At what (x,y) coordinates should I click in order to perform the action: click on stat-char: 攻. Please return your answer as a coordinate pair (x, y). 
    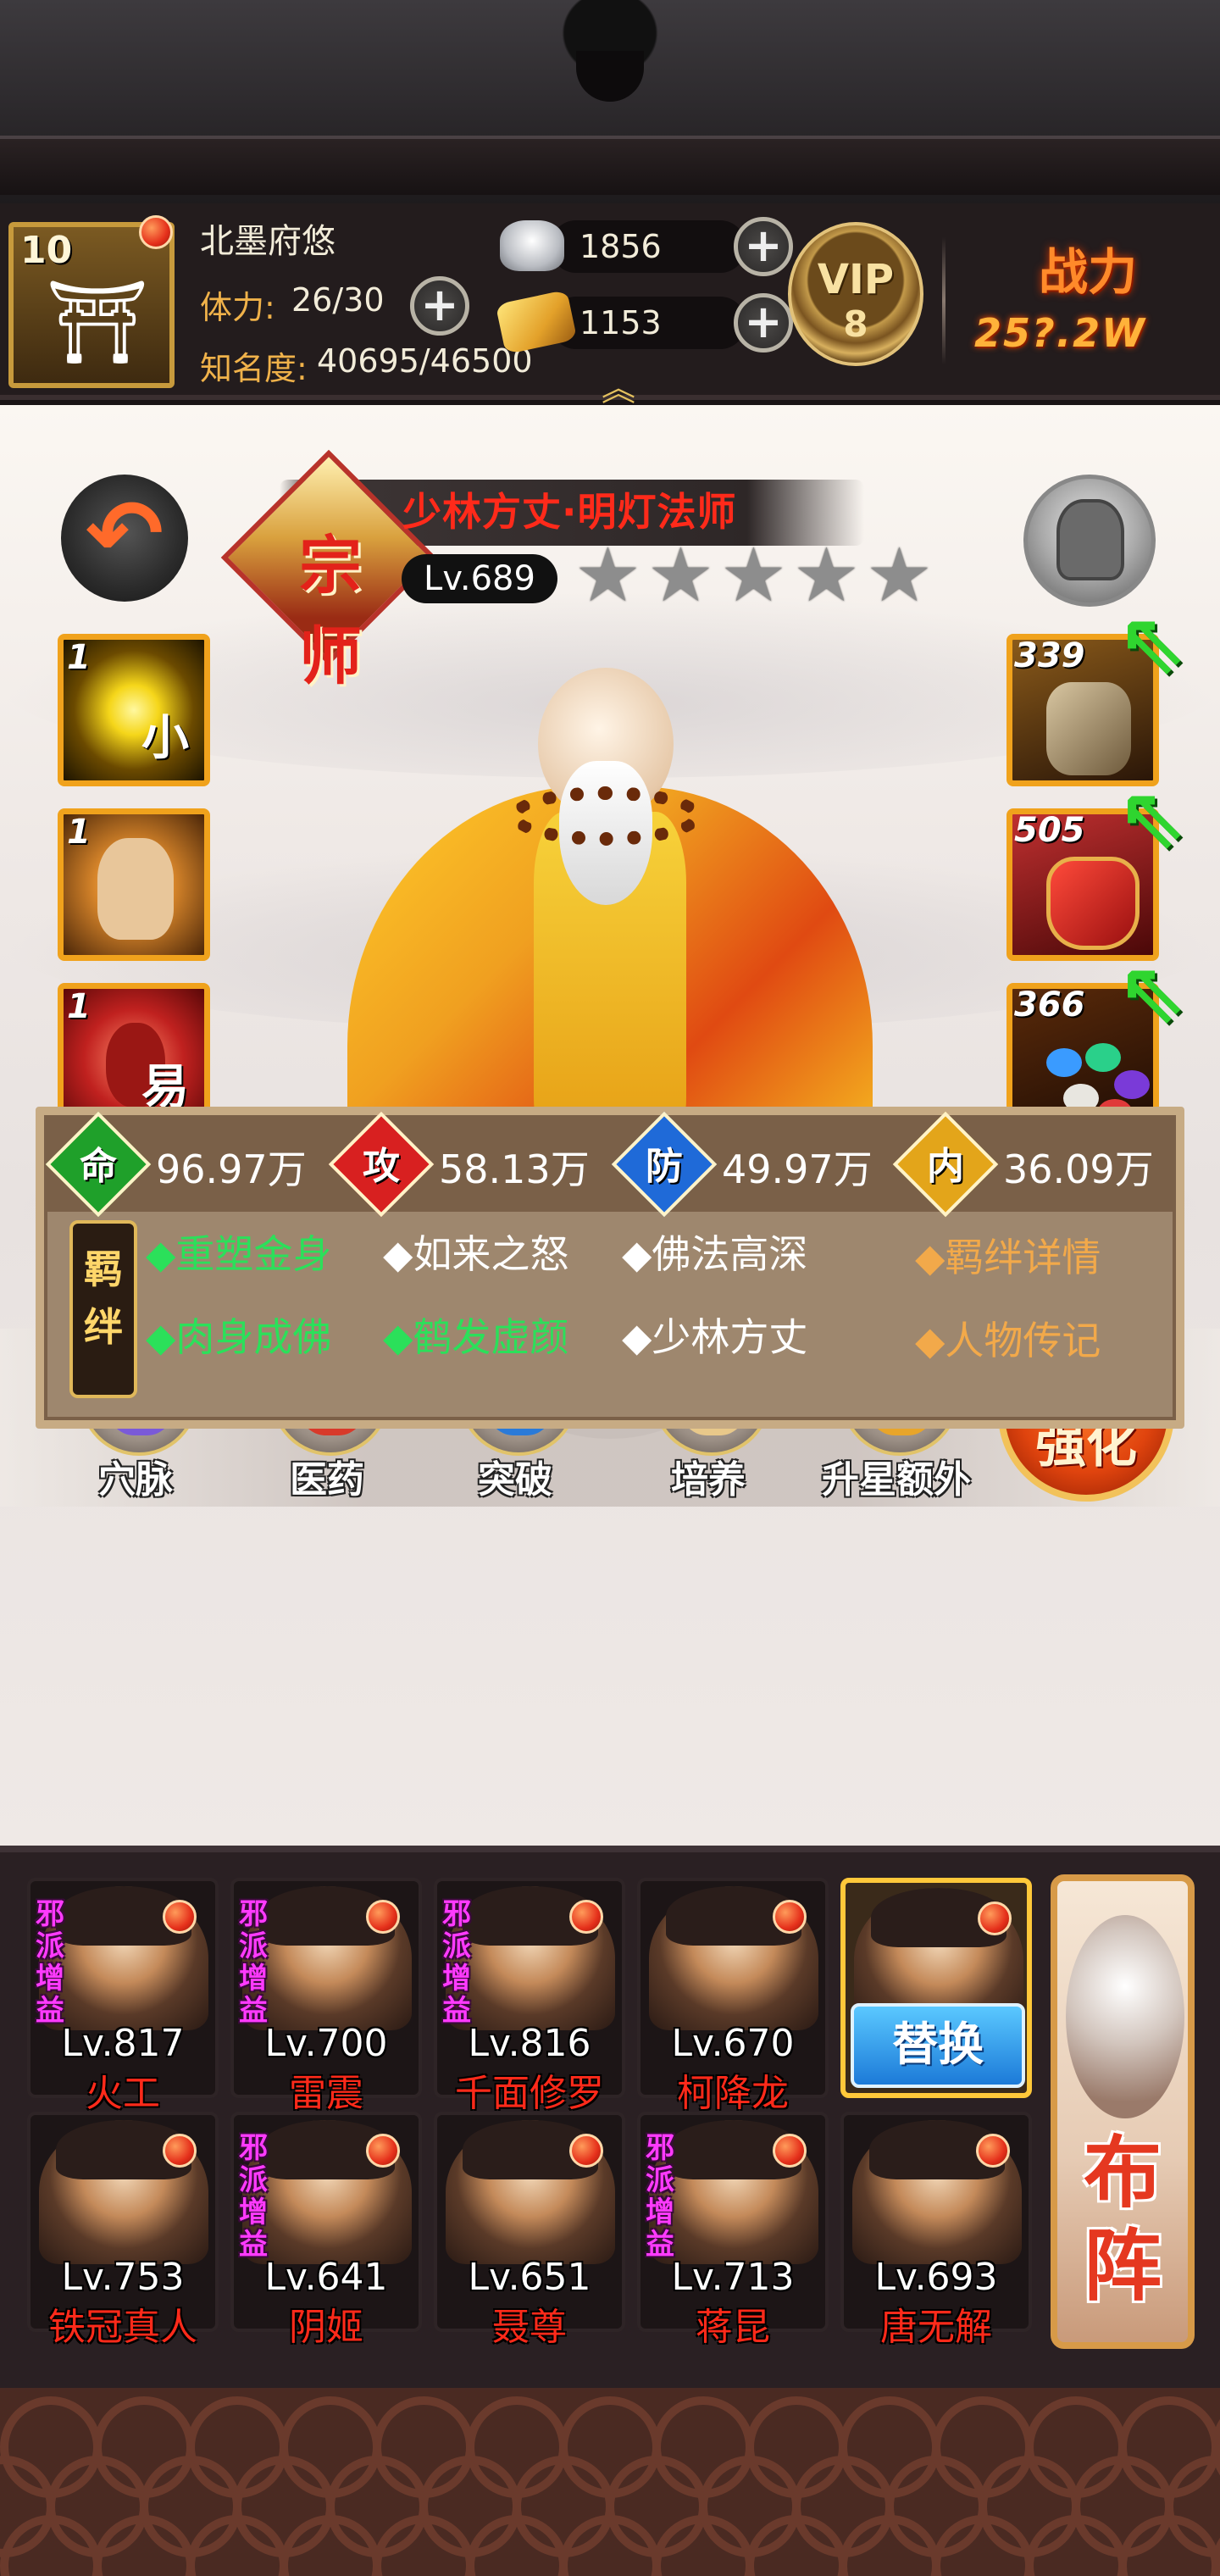
    Looking at the image, I should click on (381, 1166).